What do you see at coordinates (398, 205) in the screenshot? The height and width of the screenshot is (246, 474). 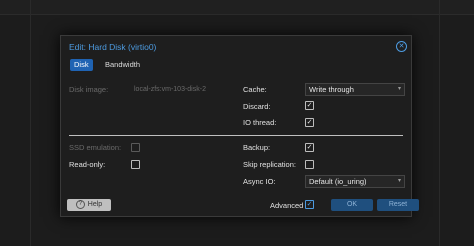 I see `reset-button: Reset` at bounding box center [398, 205].